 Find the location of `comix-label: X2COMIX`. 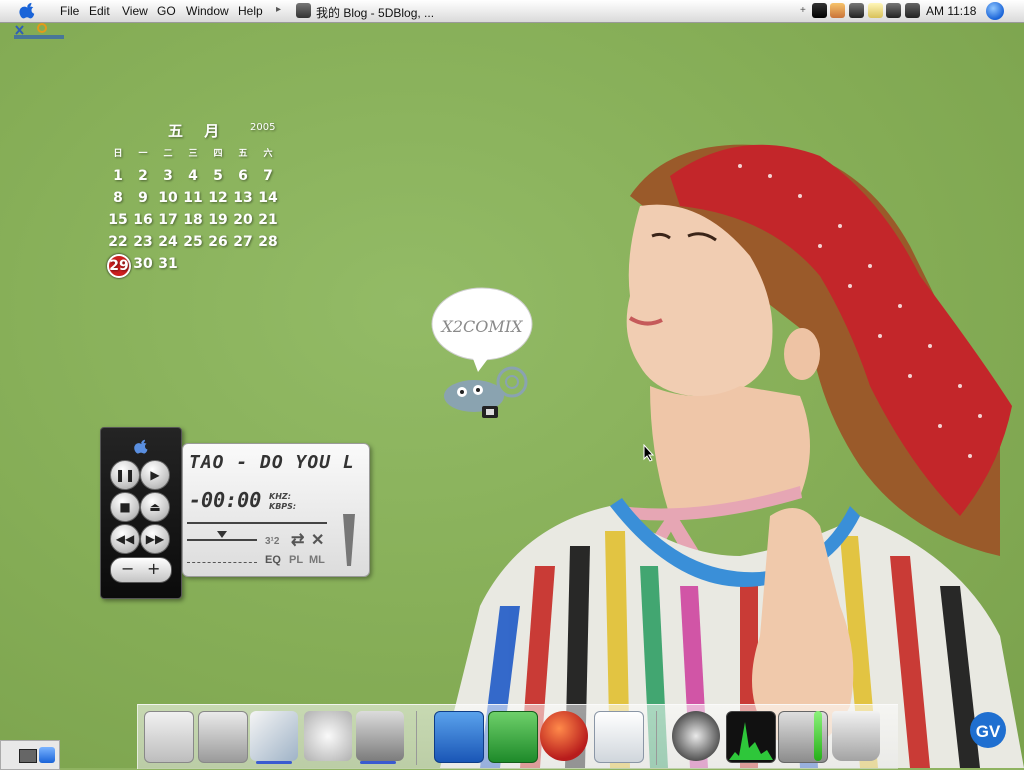

comix-label: X2COMIX is located at coordinates (481, 326).